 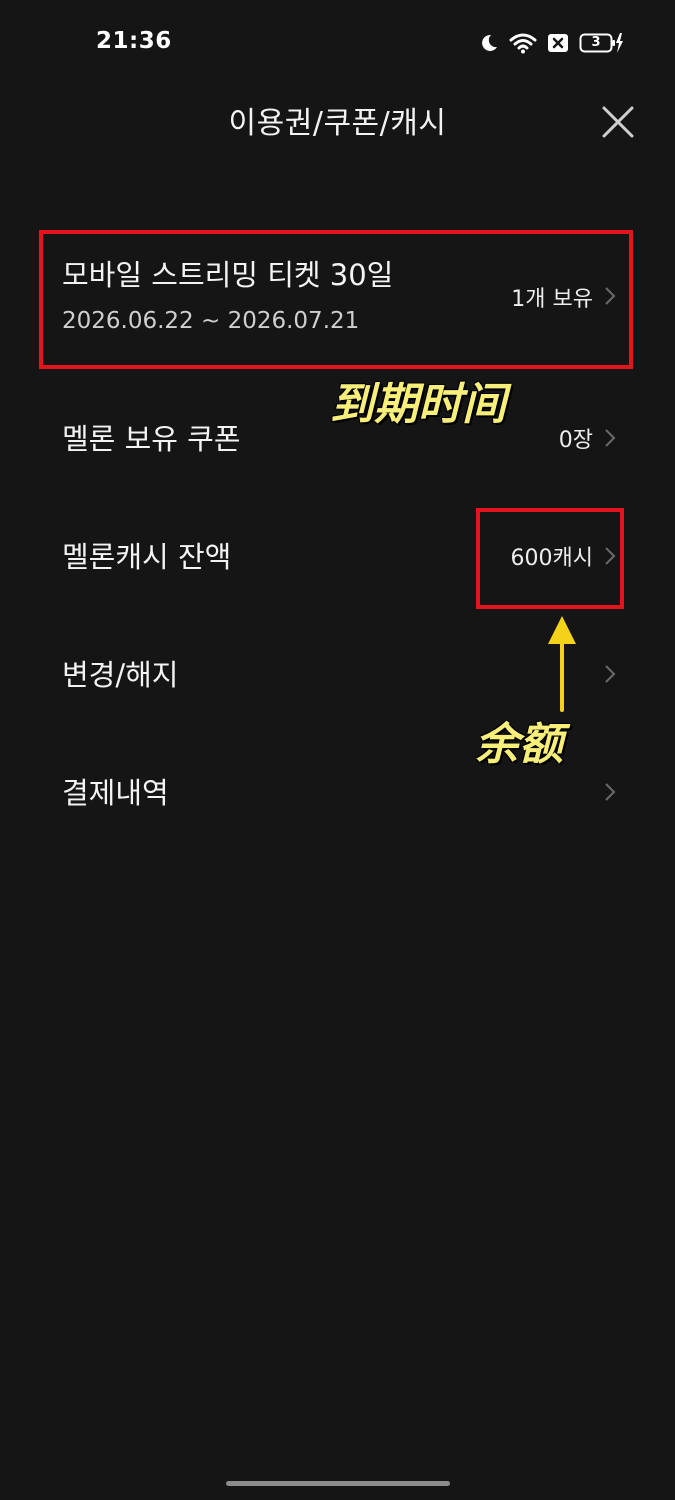 What do you see at coordinates (151, 439) in the screenshot?
I see `coupon-label: 멜론 보유 쿠폰` at bounding box center [151, 439].